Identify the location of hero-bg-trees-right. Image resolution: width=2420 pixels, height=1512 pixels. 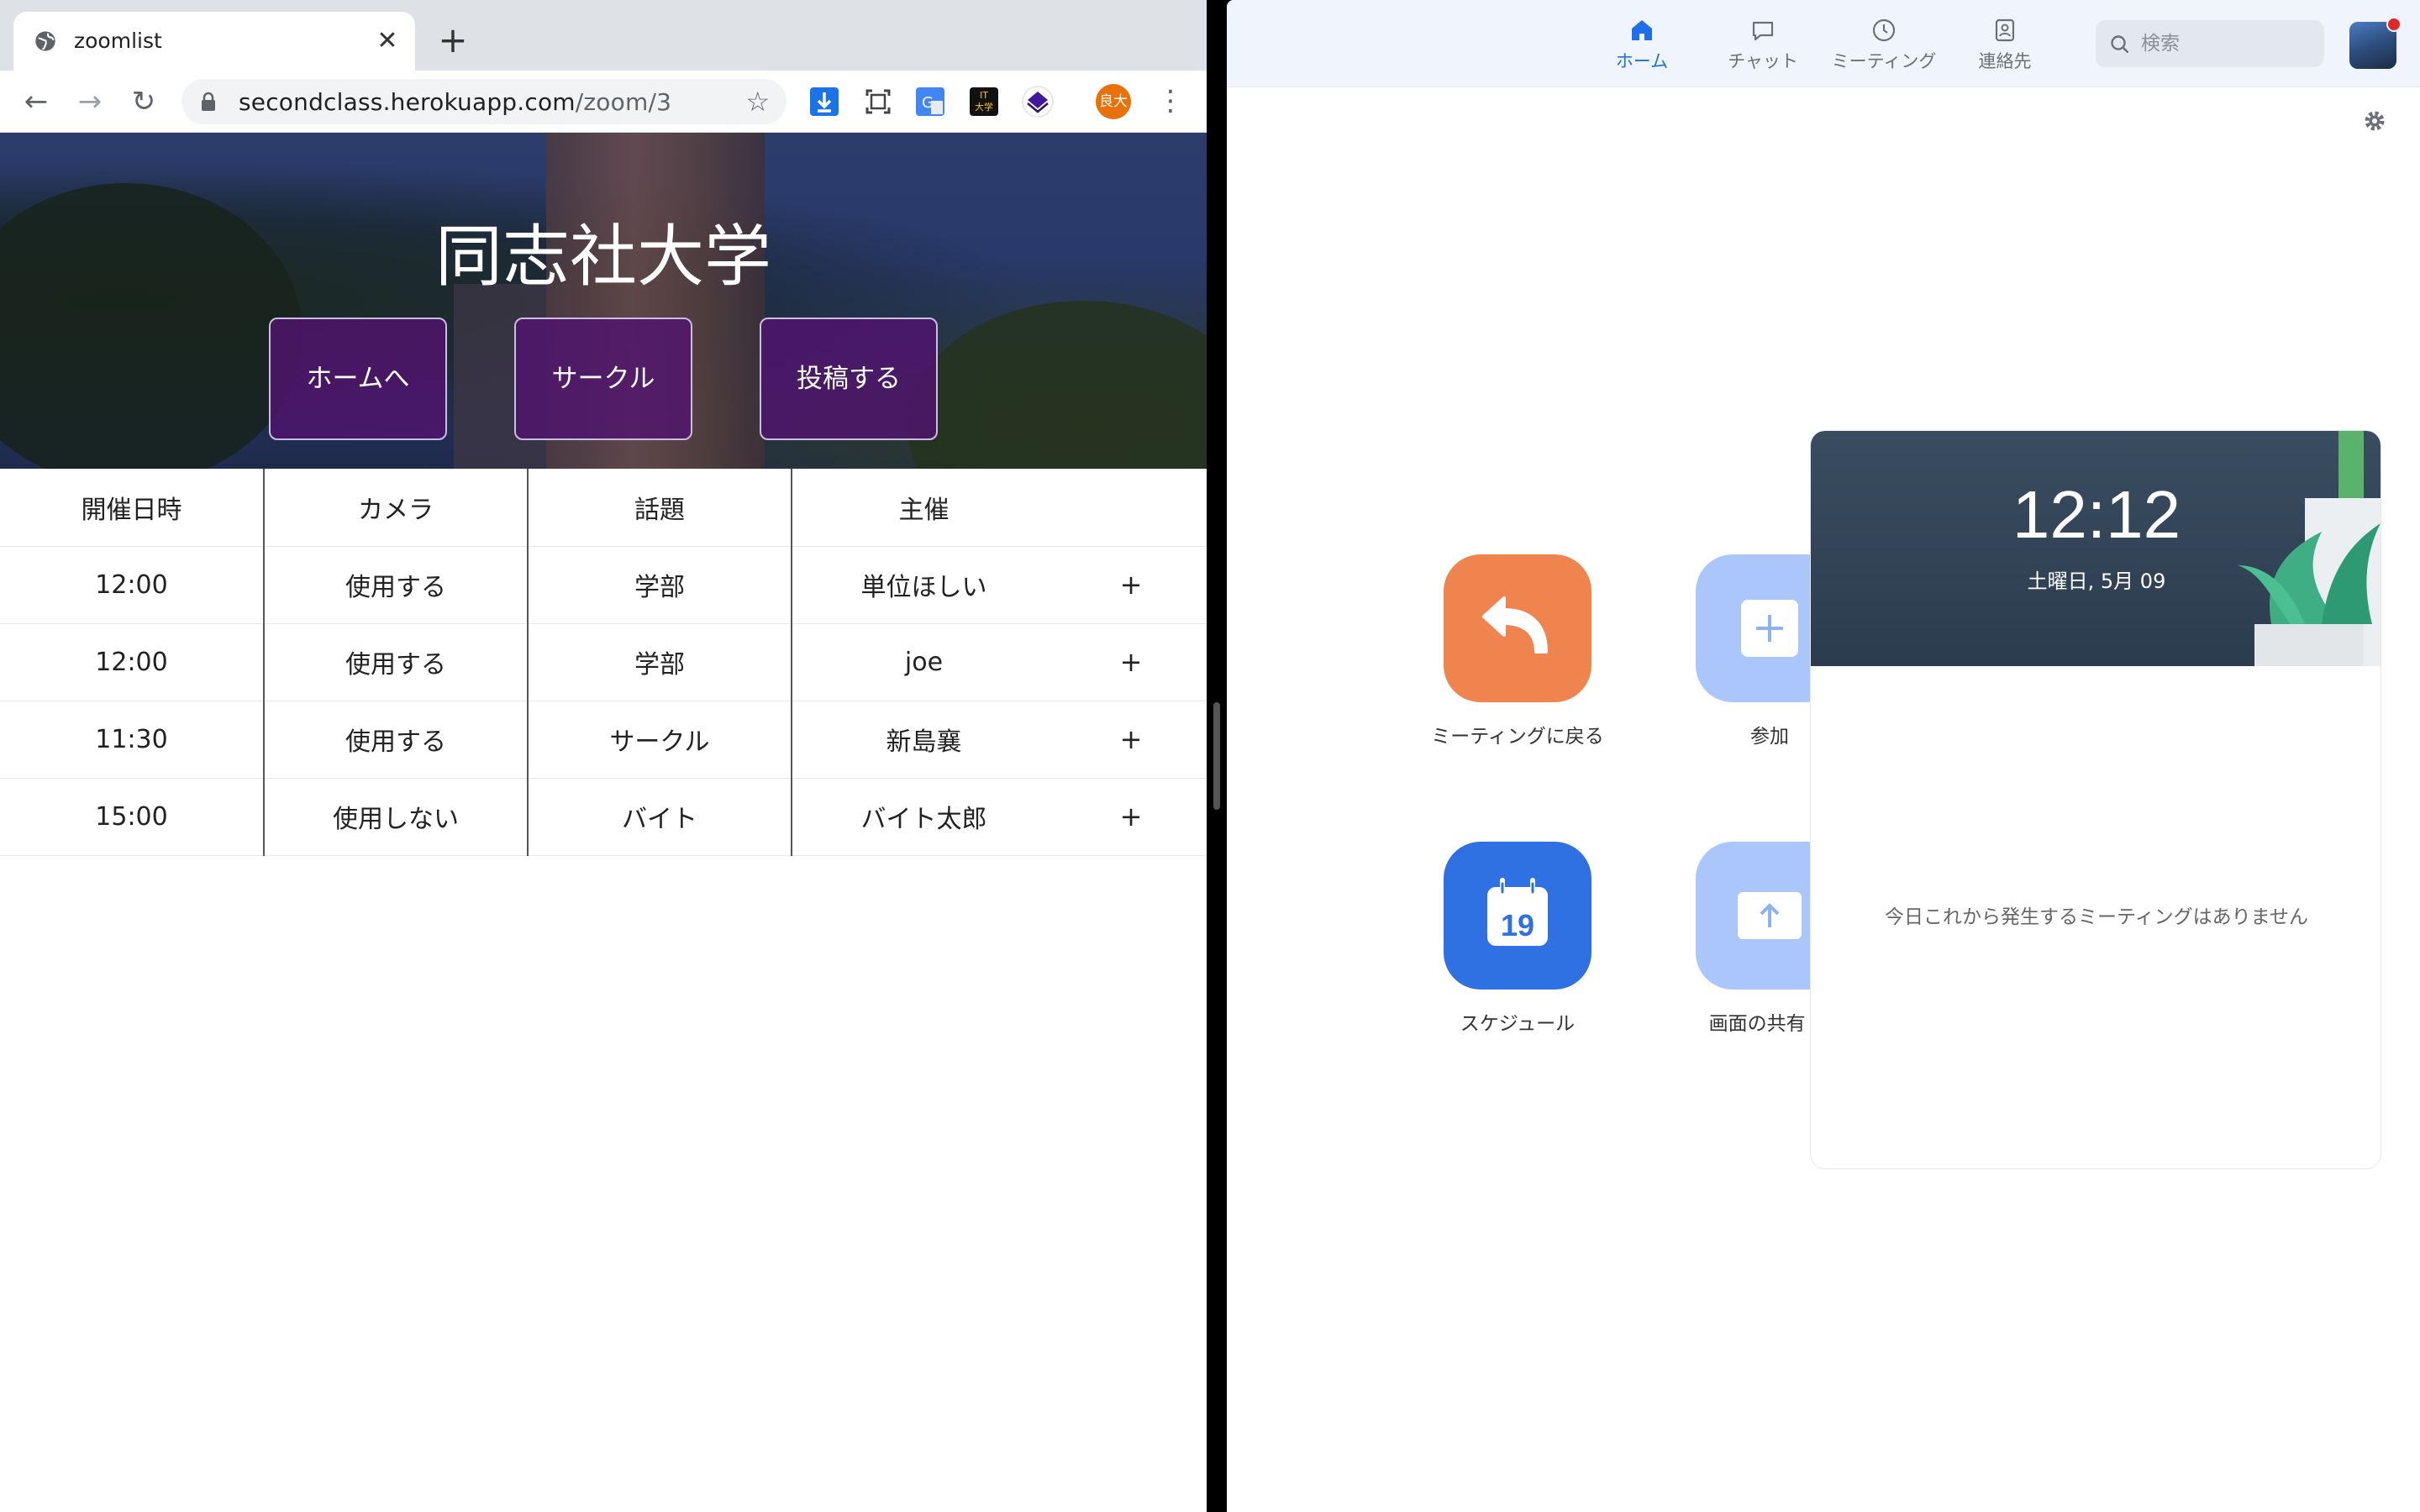
(1057, 385).